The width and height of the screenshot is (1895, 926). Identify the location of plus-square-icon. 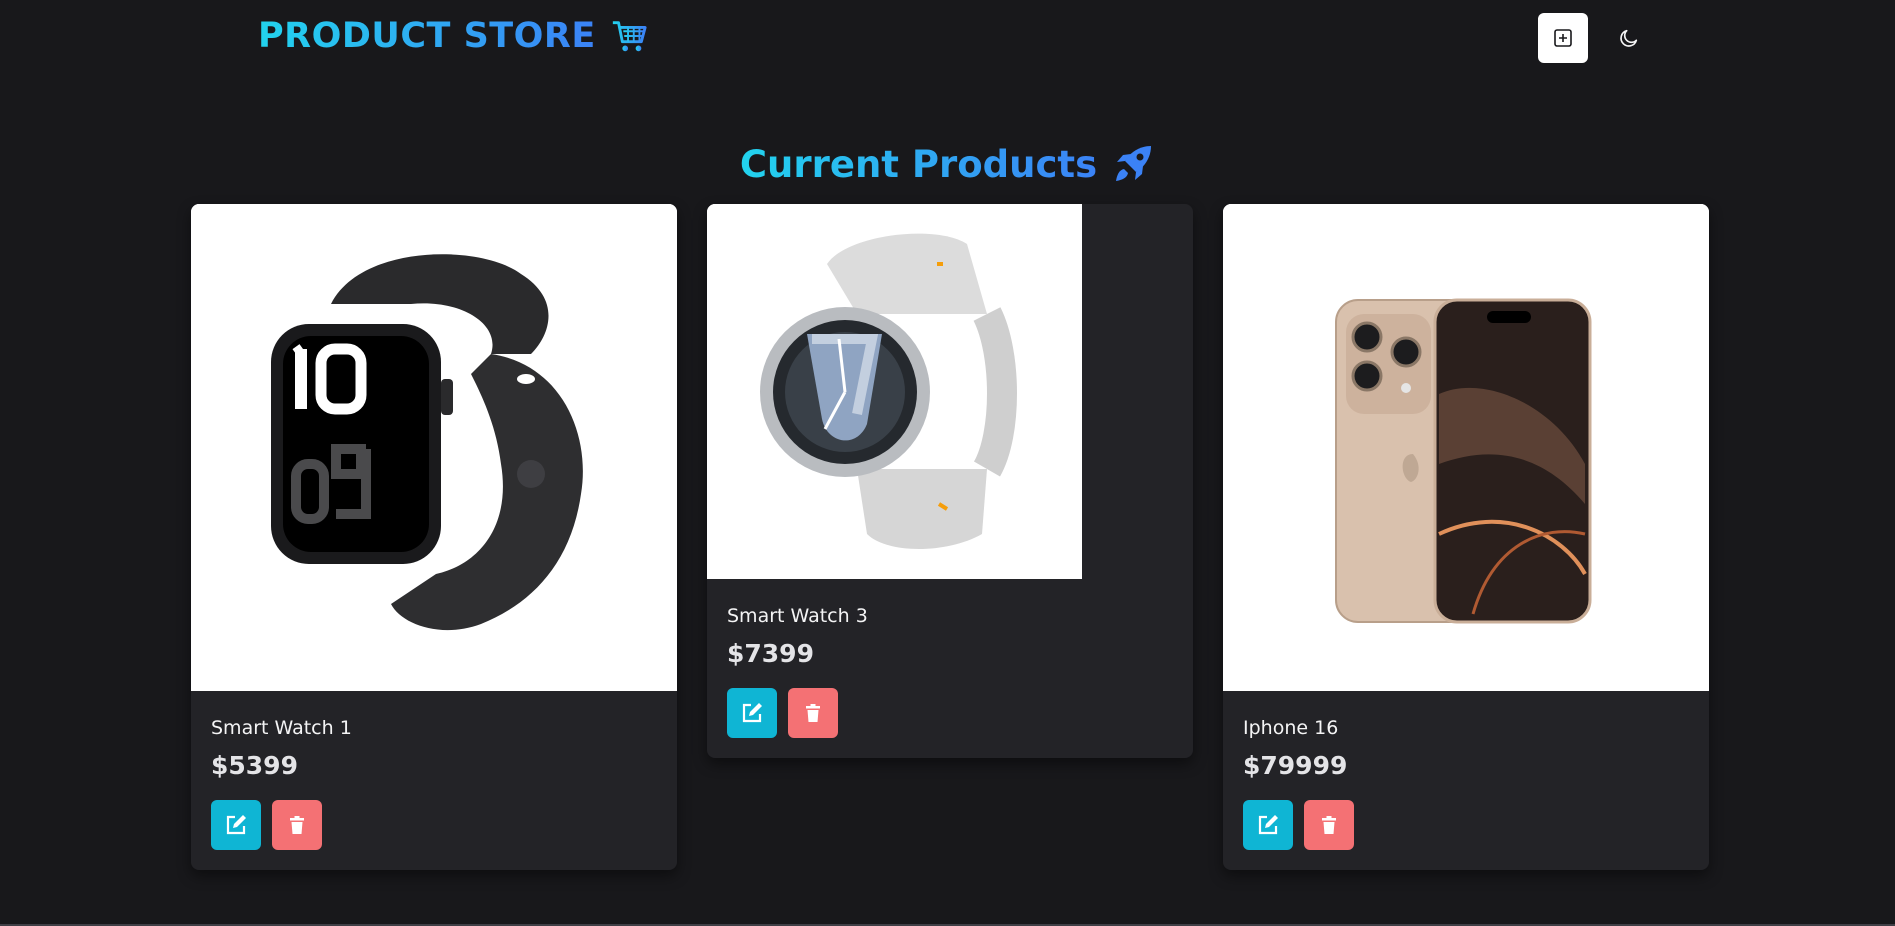
(1563, 38).